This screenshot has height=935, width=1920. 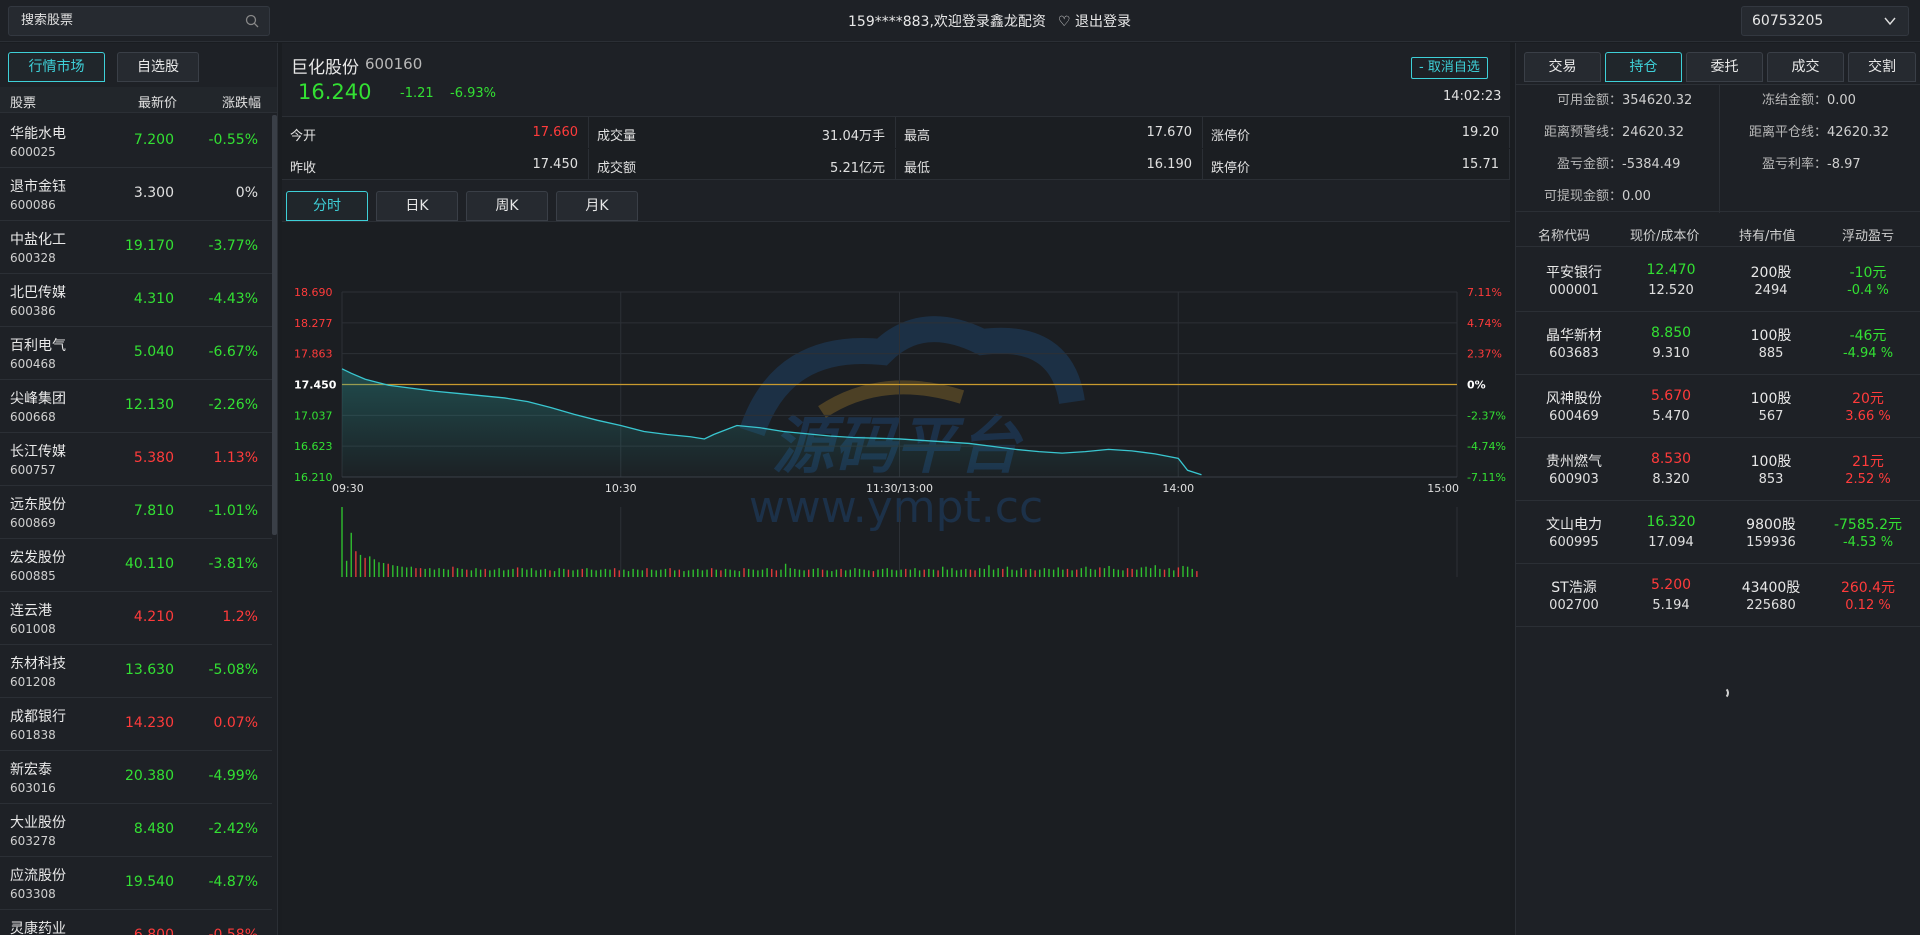 I want to click on stock-row: 尖峰集团 600668 12.130 -2.26%, so click(x=136, y=406).